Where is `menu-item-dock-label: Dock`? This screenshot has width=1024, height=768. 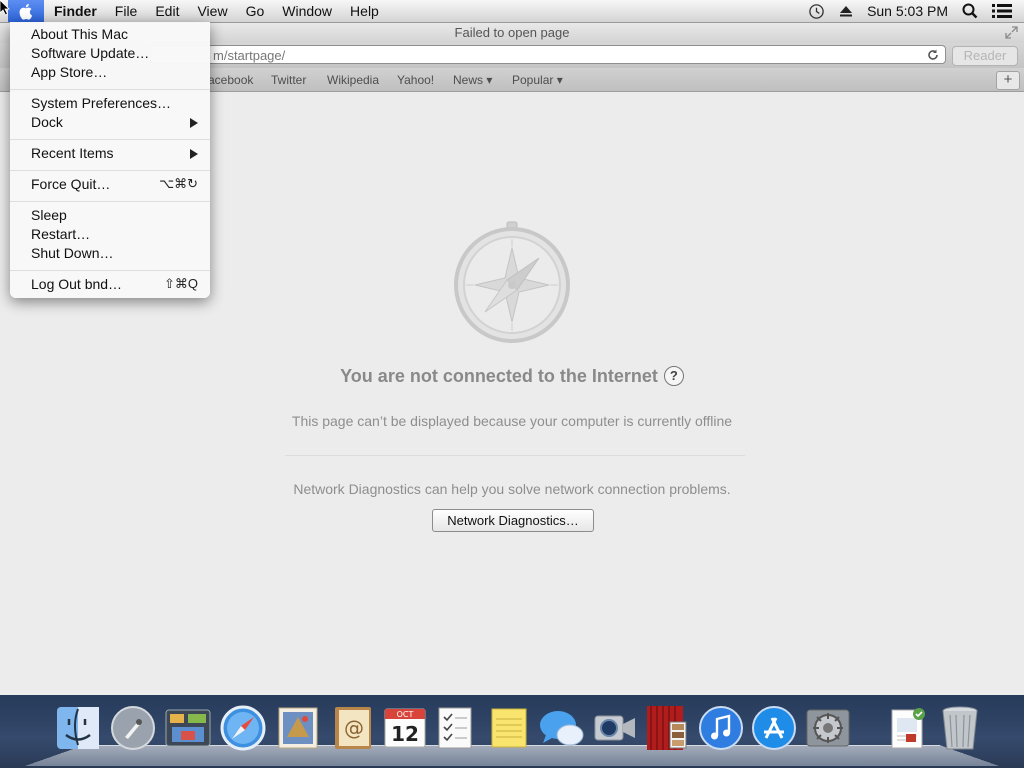 menu-item-dock-label: Dock is located at coordinates (47, 122).